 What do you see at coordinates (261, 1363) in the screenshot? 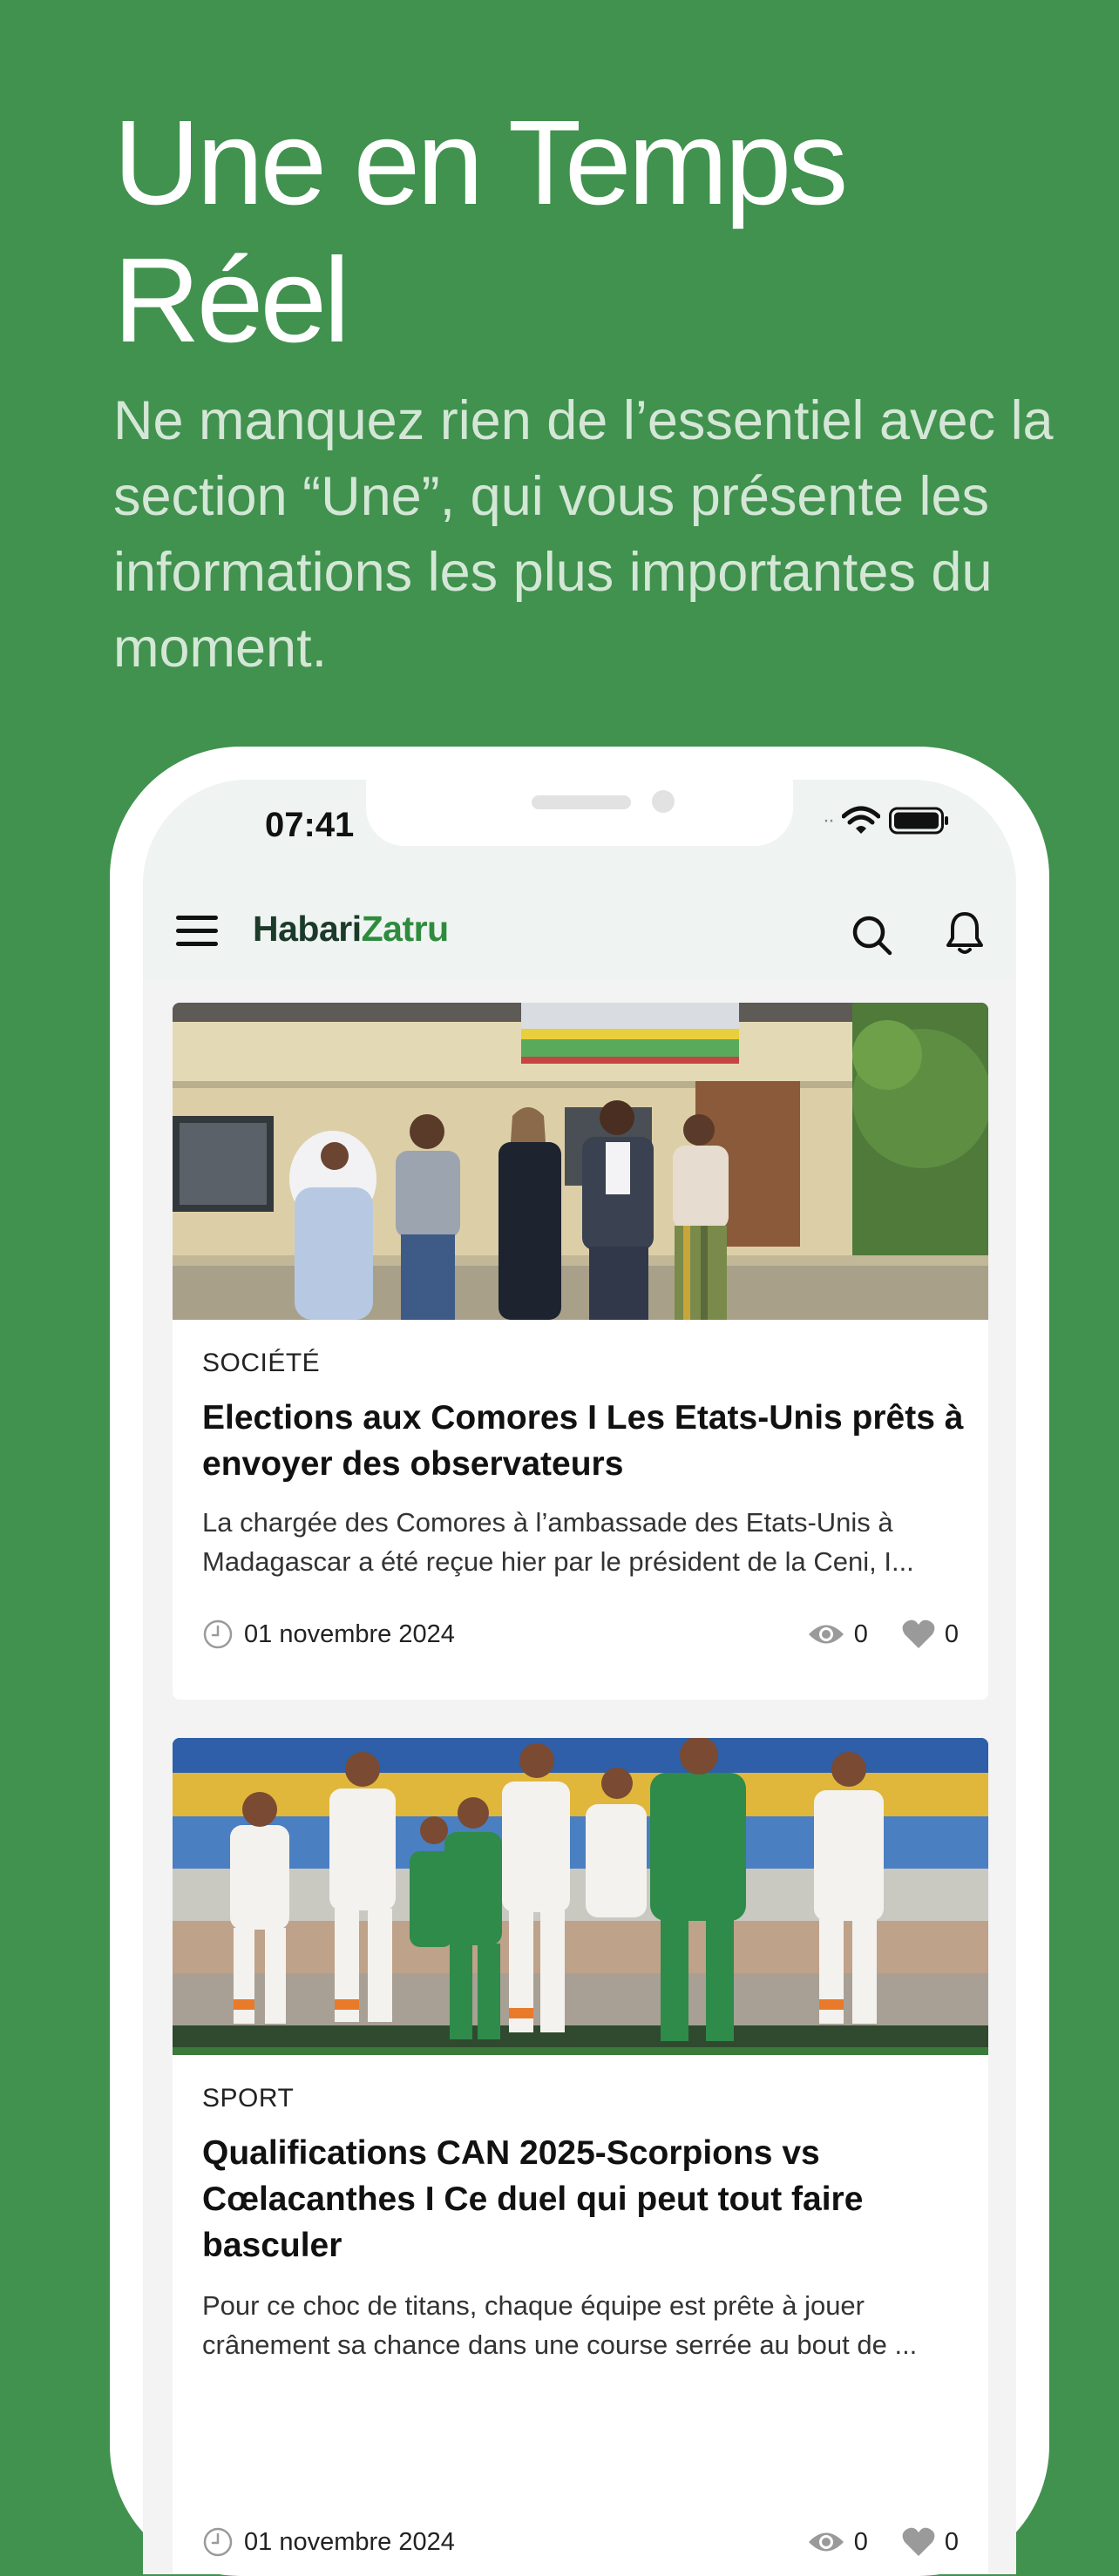
I see `article-category: SOCIÉTÉ` at bounding box center [261, 1363].